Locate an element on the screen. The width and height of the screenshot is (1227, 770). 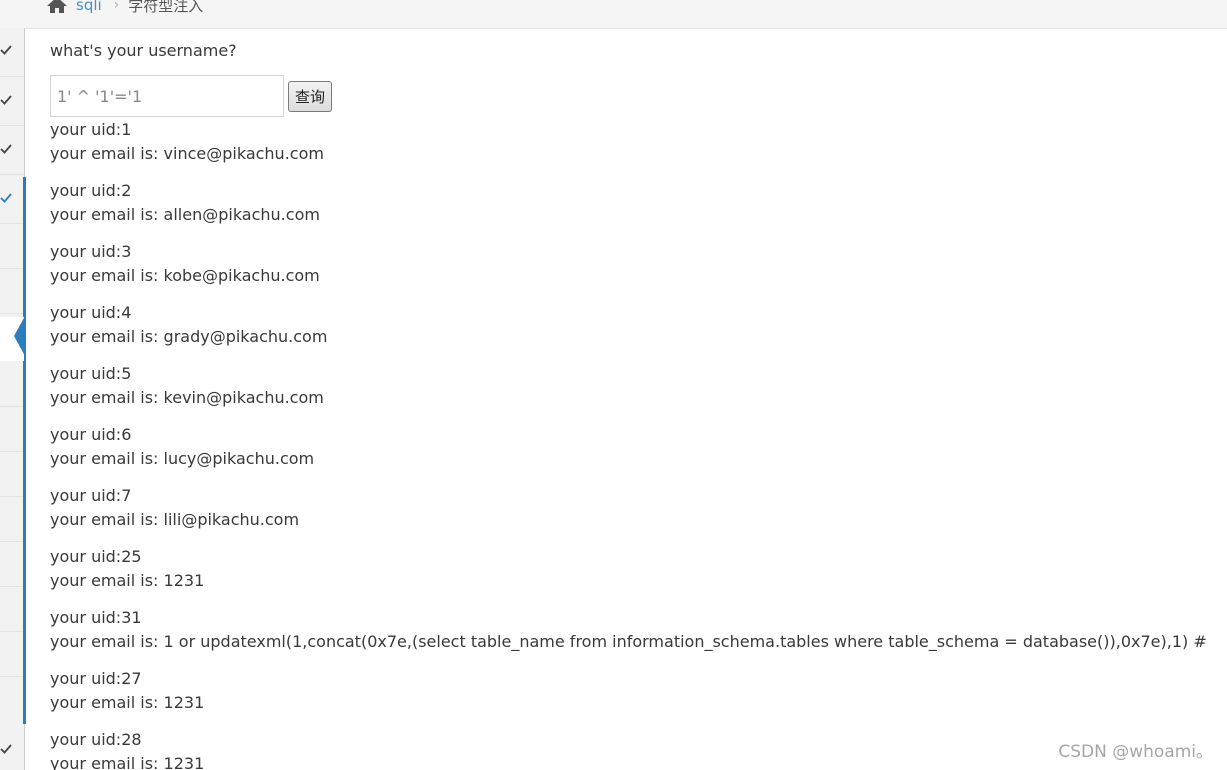
result-email: your email is: allen@pikachu.com is located at coordinates (185, 214).